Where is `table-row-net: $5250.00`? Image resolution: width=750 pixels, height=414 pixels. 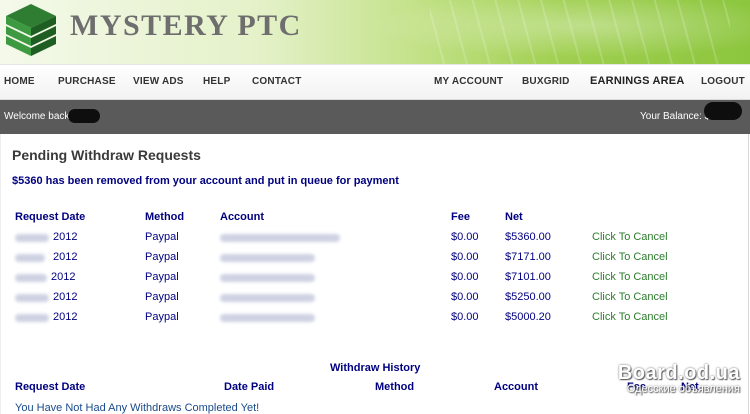
table-row-net: $5250.00 is located at coordinates (528, 297).